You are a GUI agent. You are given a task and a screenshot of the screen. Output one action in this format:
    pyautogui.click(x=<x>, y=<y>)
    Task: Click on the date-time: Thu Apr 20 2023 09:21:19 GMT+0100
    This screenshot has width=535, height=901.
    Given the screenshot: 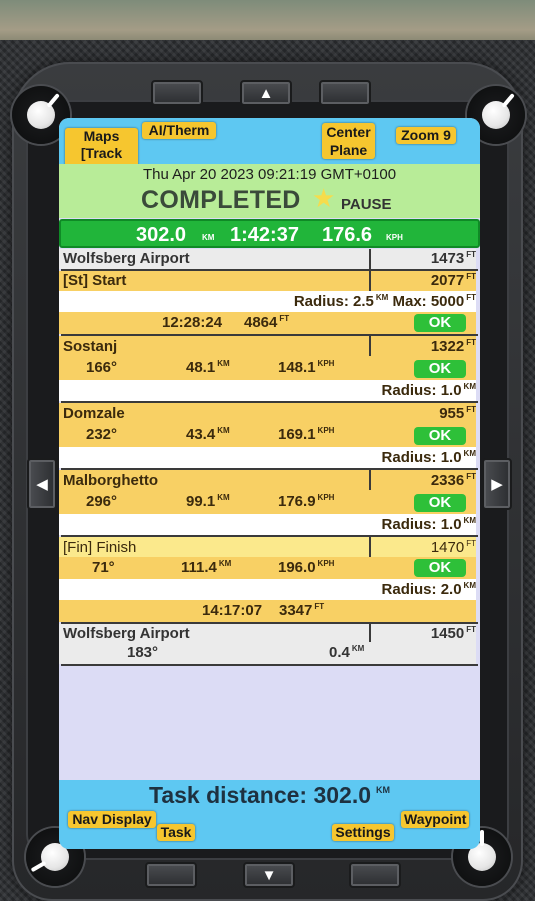 What is the action you would take?
    pyautogui.click(x=269, y=174)
    